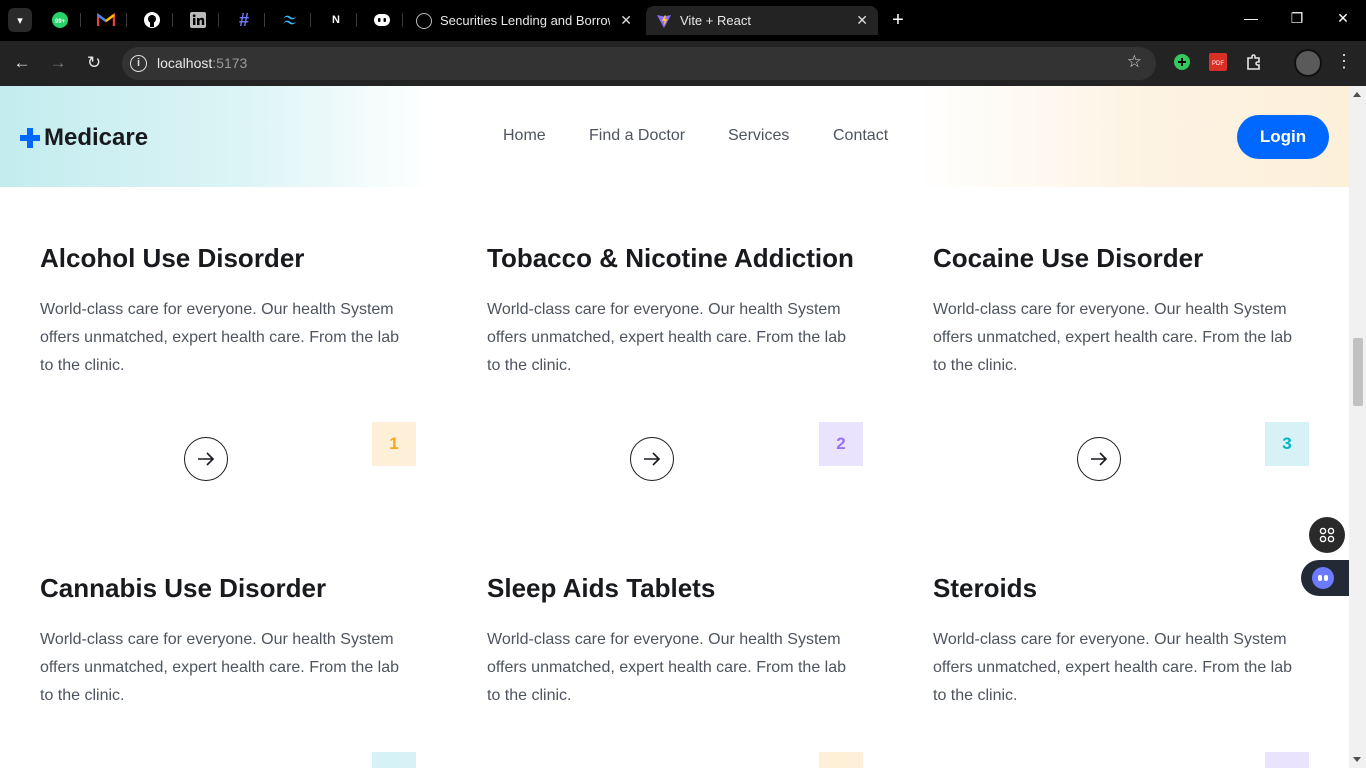  I want to click on service-title: Cocaine Use Disorder, so click(1068, 258).